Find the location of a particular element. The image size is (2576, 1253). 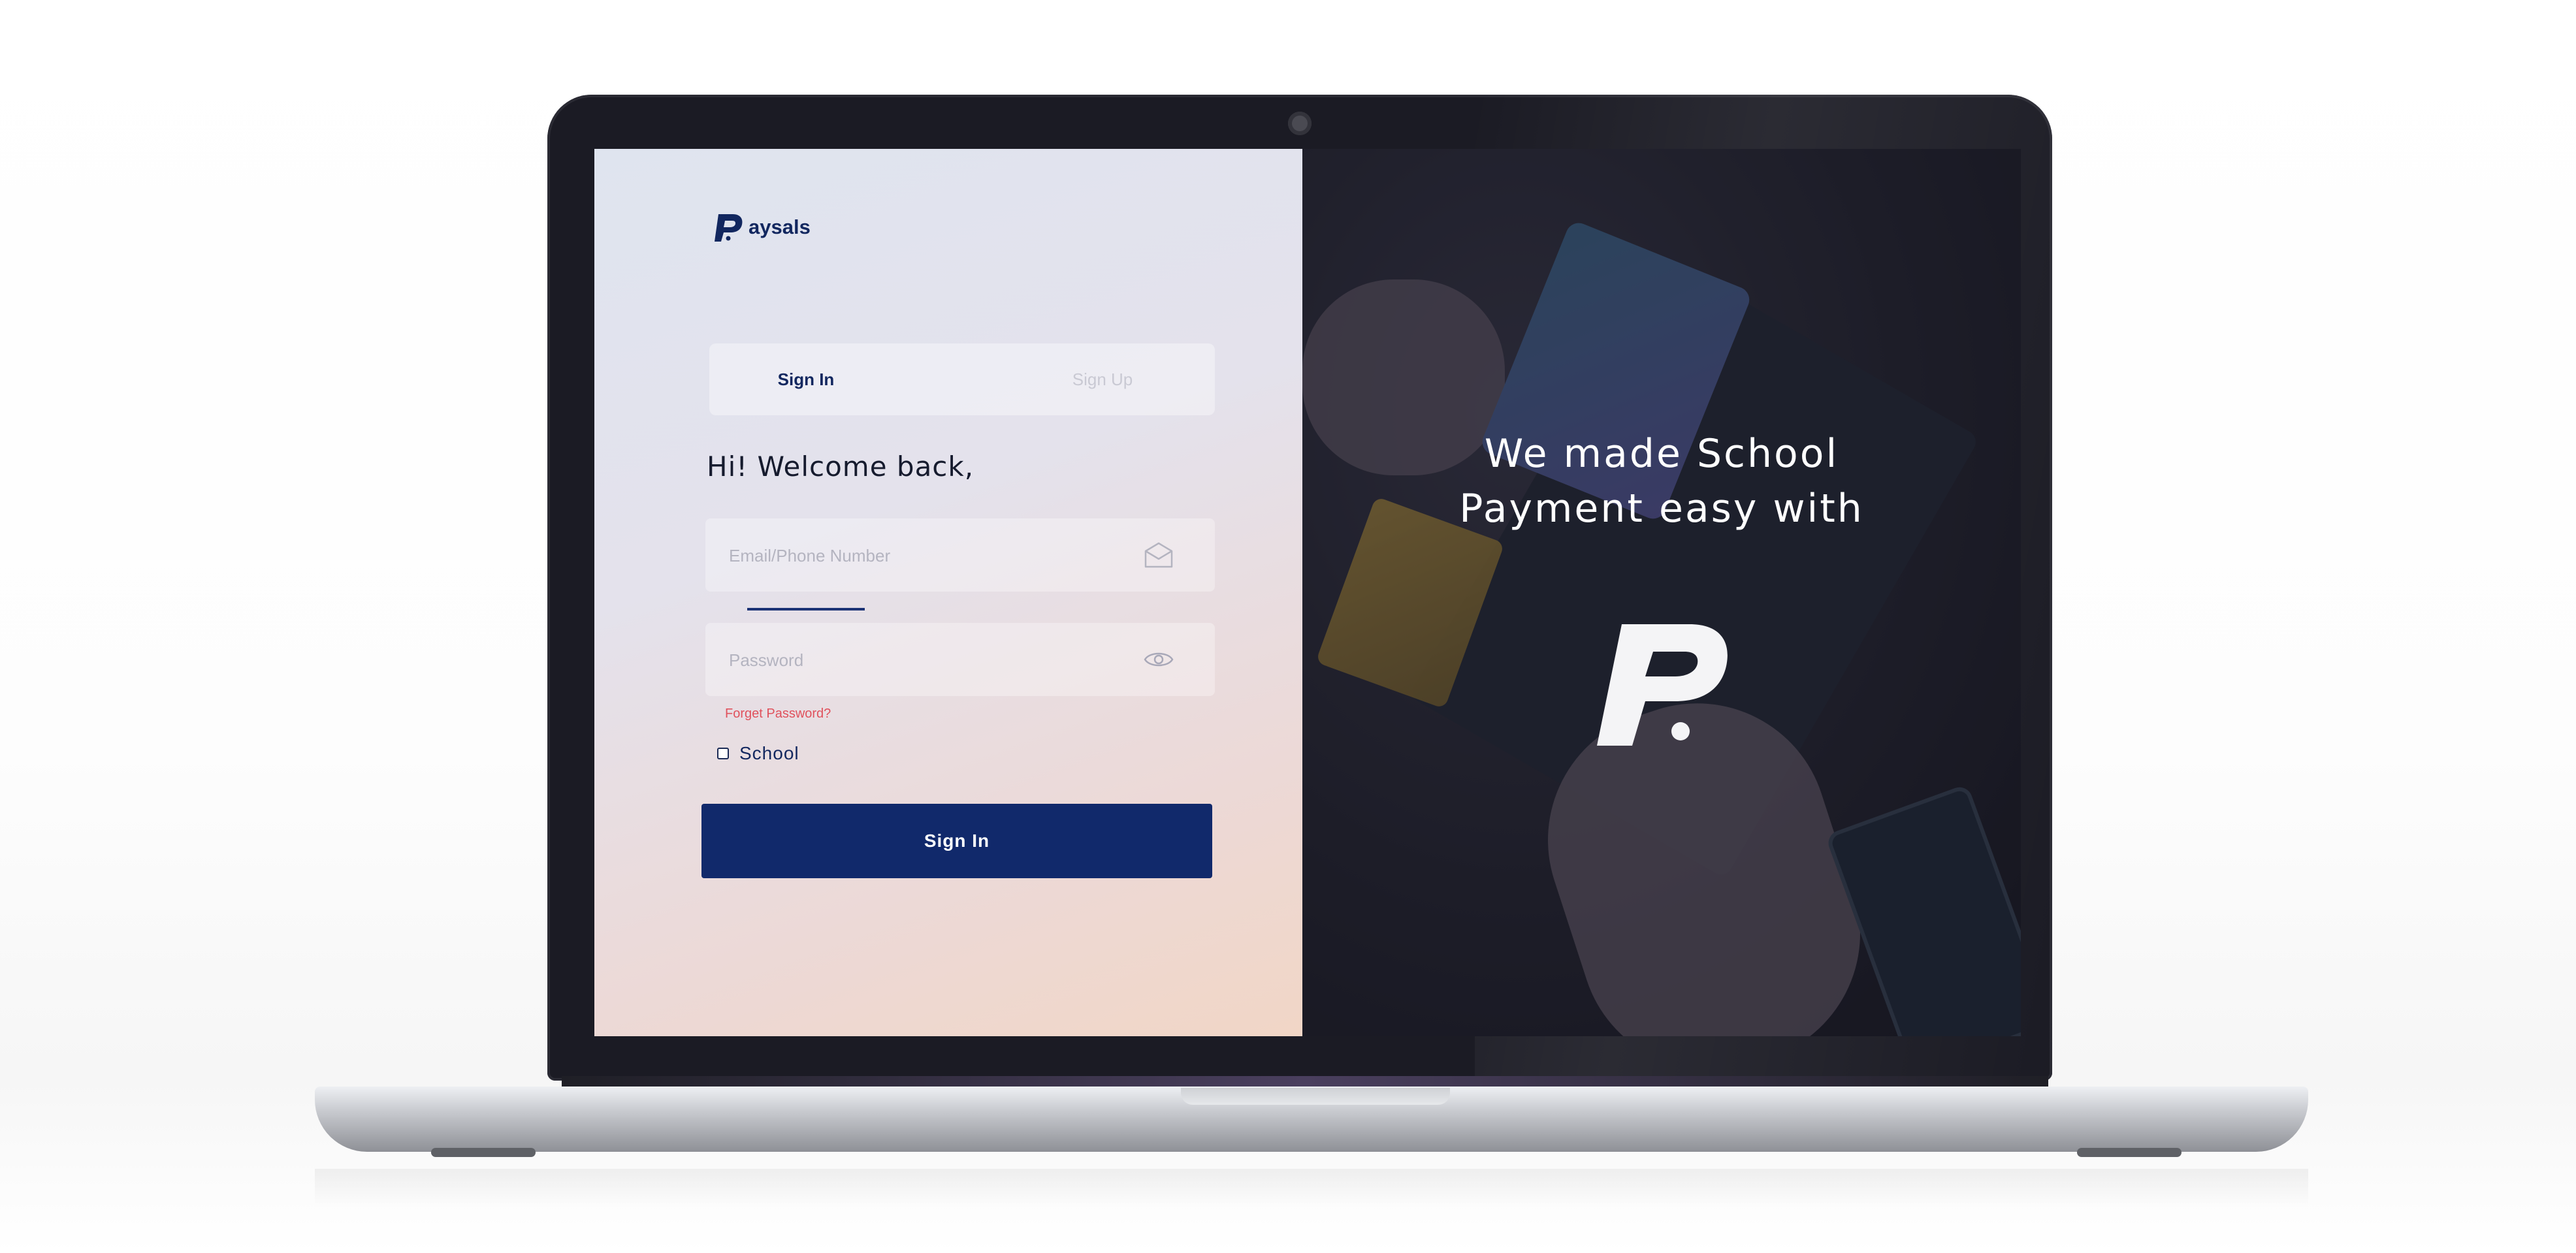

sign-in-button: Sign In is located at coordinates (956, 841).